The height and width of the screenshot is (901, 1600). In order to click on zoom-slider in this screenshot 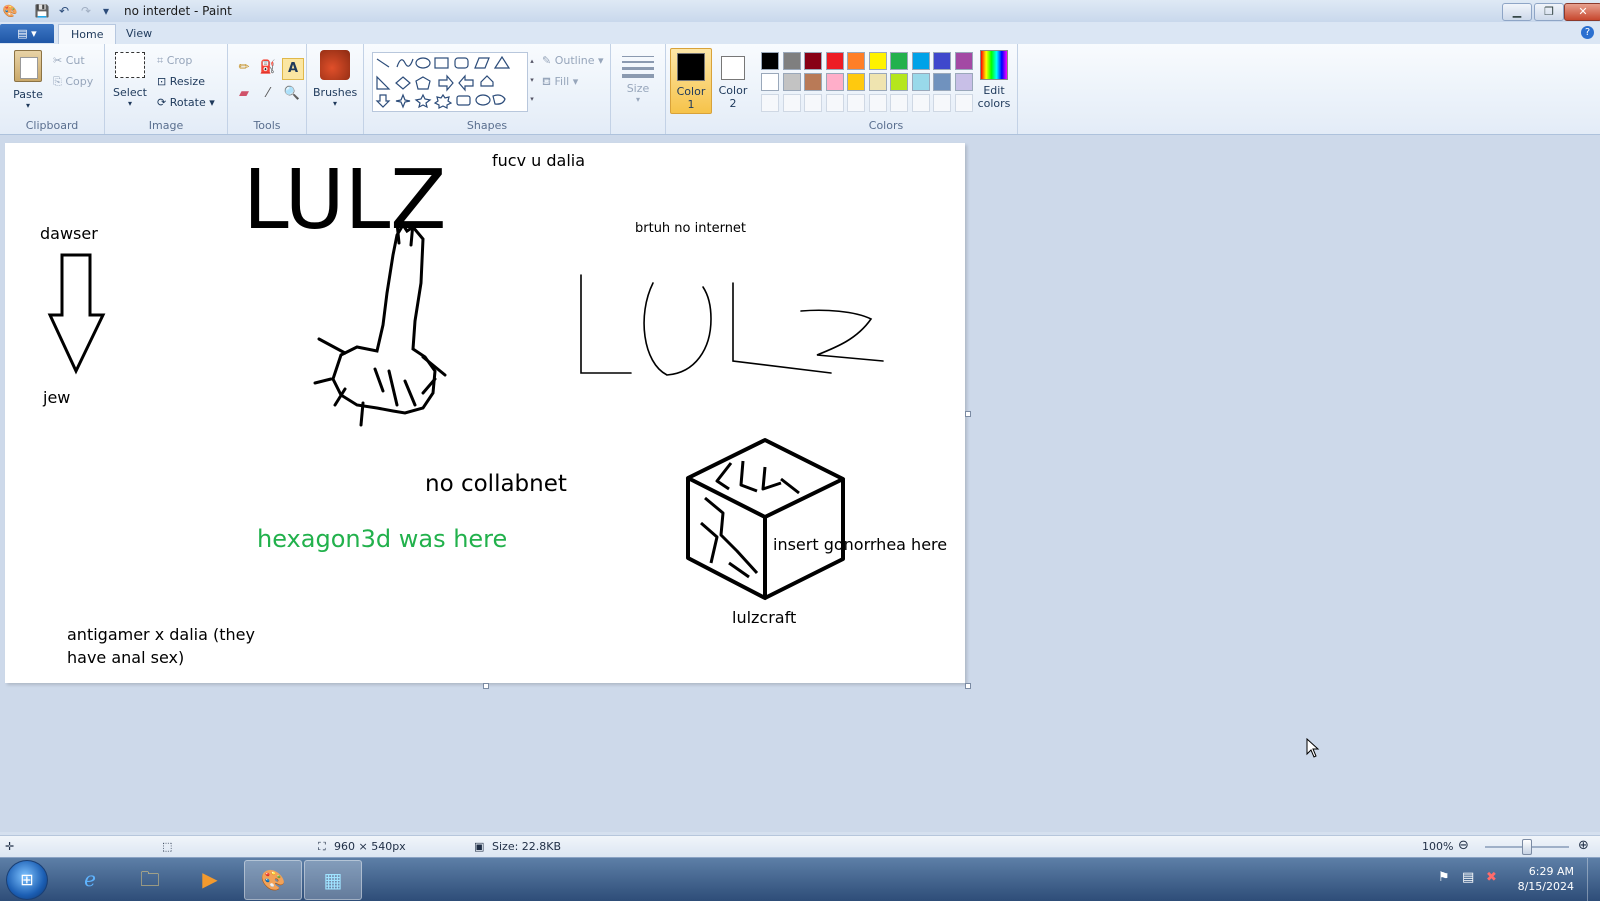, I will do `click(1527, 847)`.